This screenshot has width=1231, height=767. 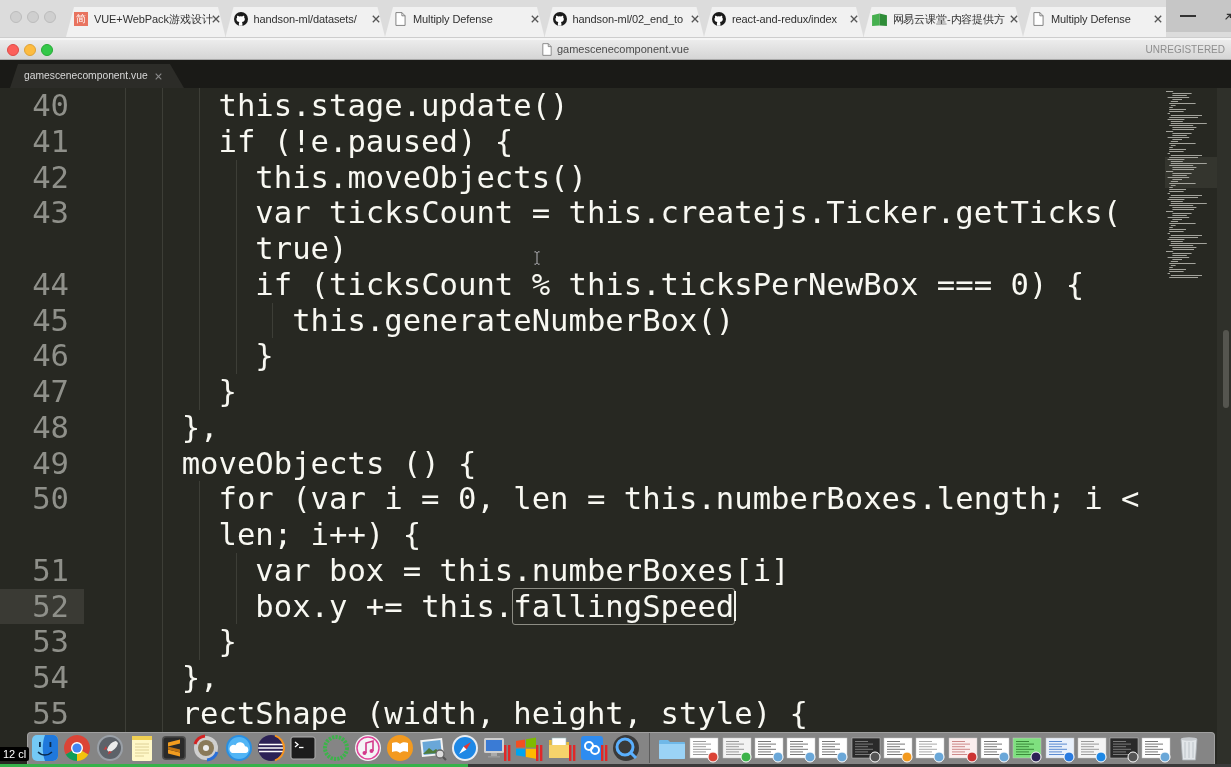 I want to click on scrollbar-track, so click(x=1224, y=427).